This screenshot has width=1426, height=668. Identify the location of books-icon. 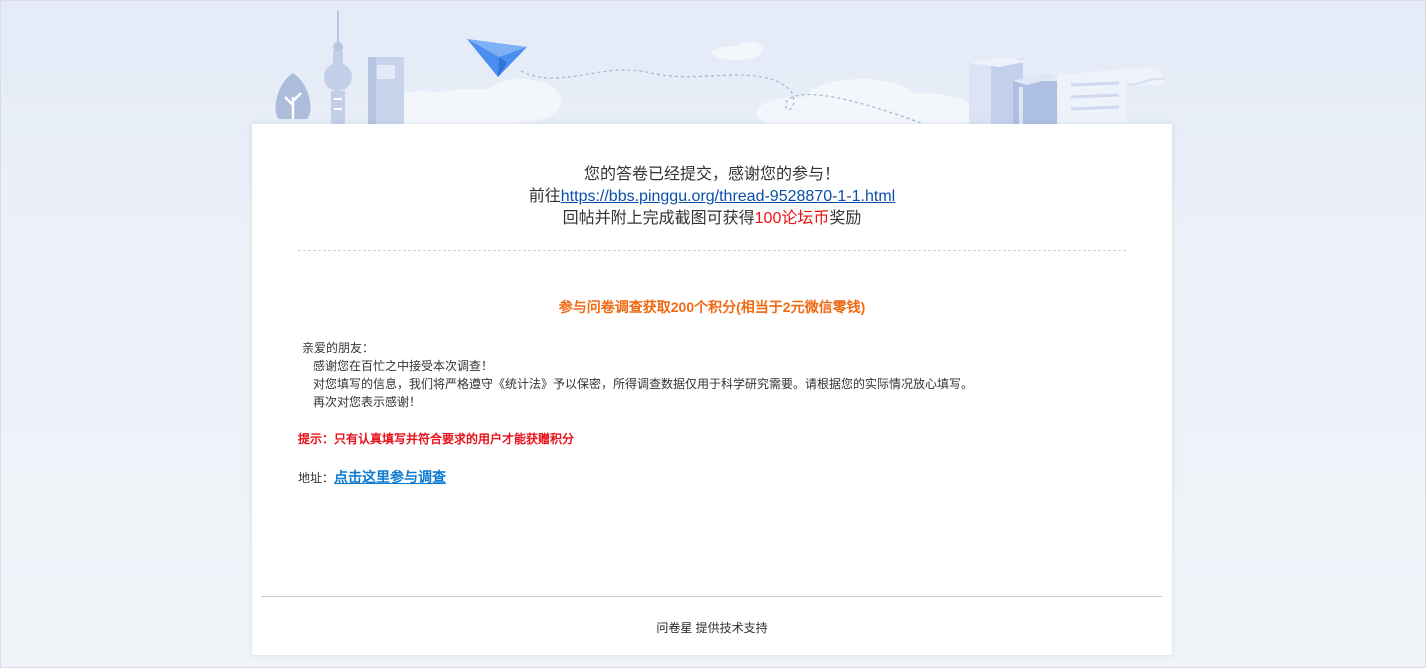
(1014, 91).